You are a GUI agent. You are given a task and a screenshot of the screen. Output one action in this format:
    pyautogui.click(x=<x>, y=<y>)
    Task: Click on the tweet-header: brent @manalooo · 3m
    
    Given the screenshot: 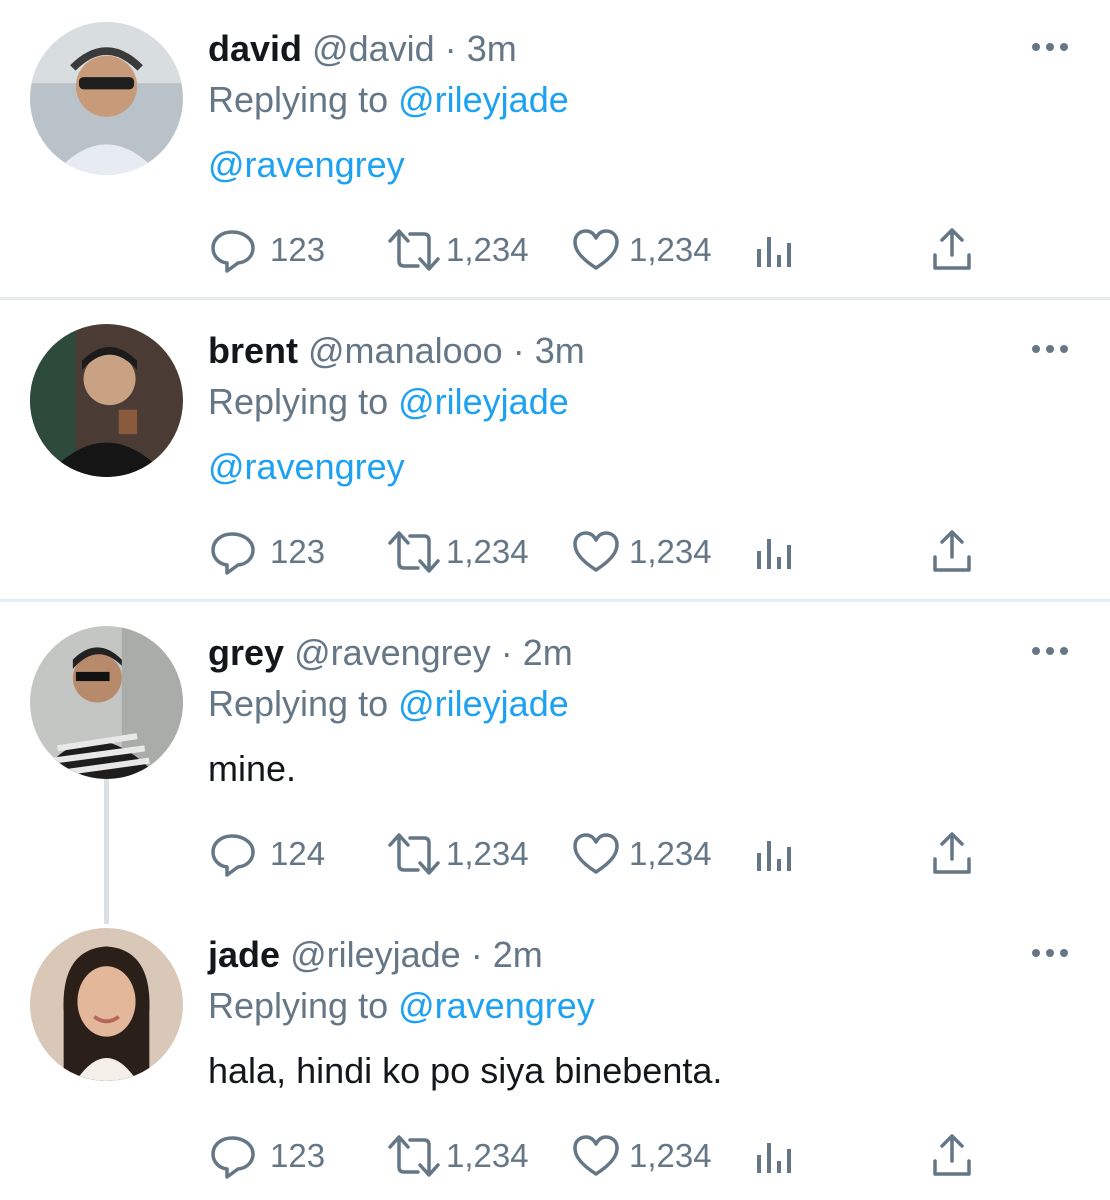 What is the action you would take?
    pyautogui.click(x=396, y=351)
    